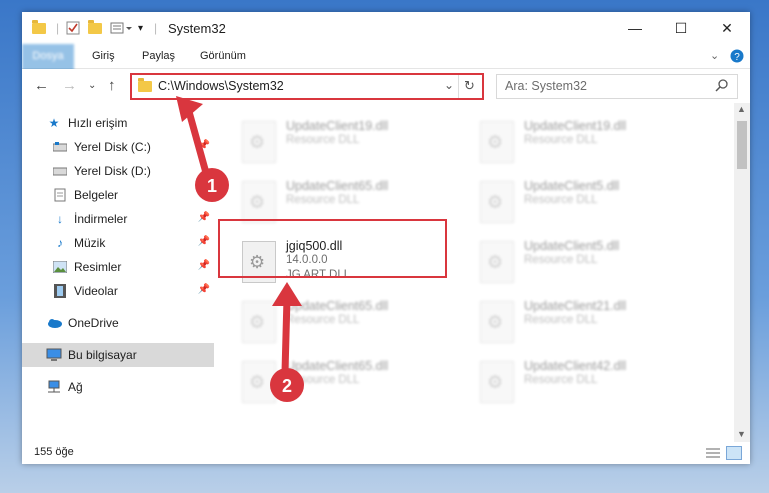 This screenshot has width=769, height=493. I want to click on network-icon, so click(54, 387).